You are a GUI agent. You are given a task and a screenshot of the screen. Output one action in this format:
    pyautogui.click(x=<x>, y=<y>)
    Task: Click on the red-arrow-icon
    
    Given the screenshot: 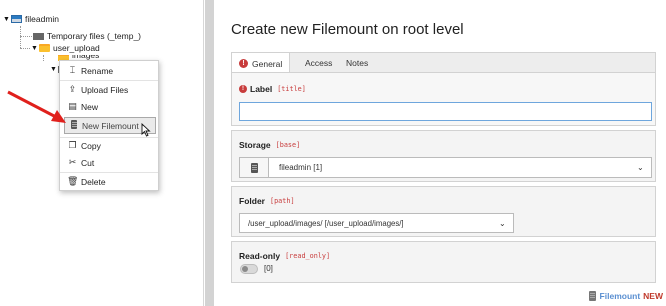 What is the action you would take?
    pyautogui.click(x=36, y=106)
    